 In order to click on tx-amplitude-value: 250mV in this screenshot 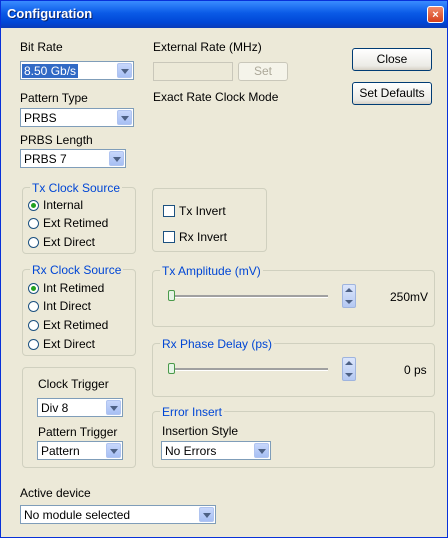, I will do `click(409, 297)`.